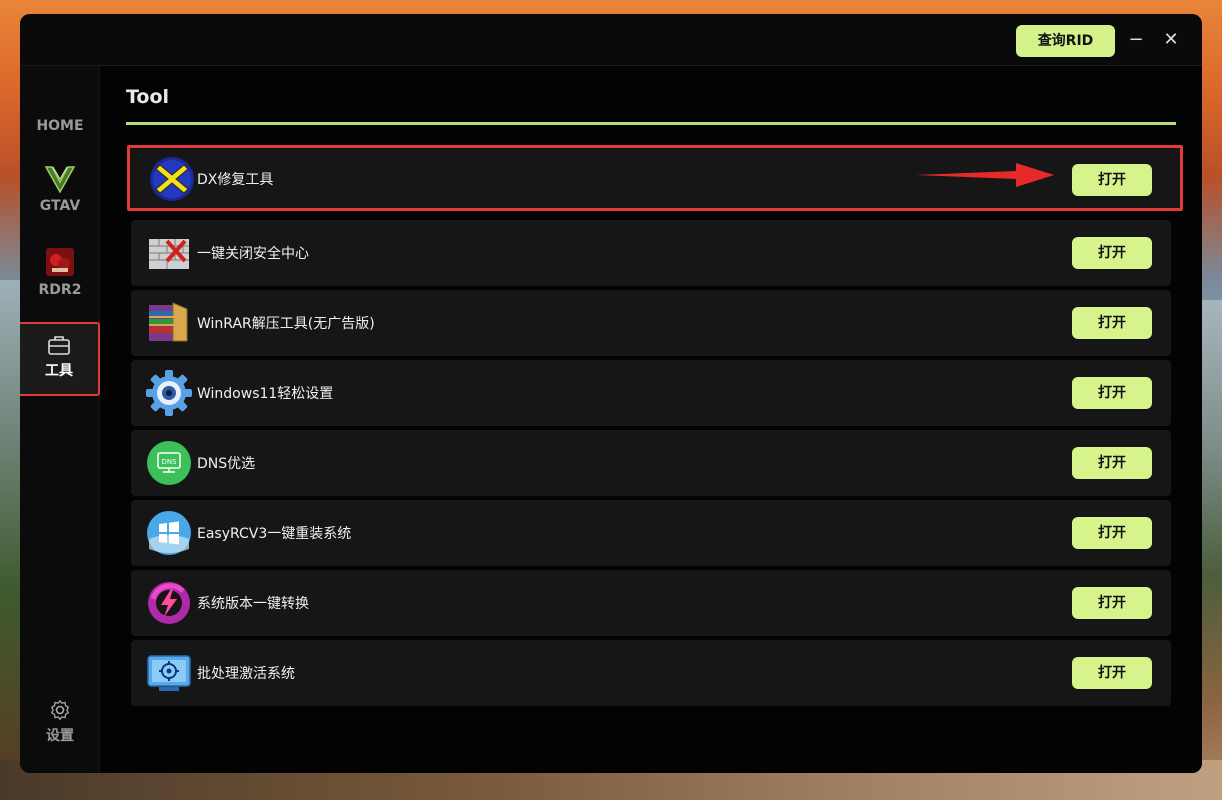  I want to click on dns-icon: DNS, so click(169, 463).